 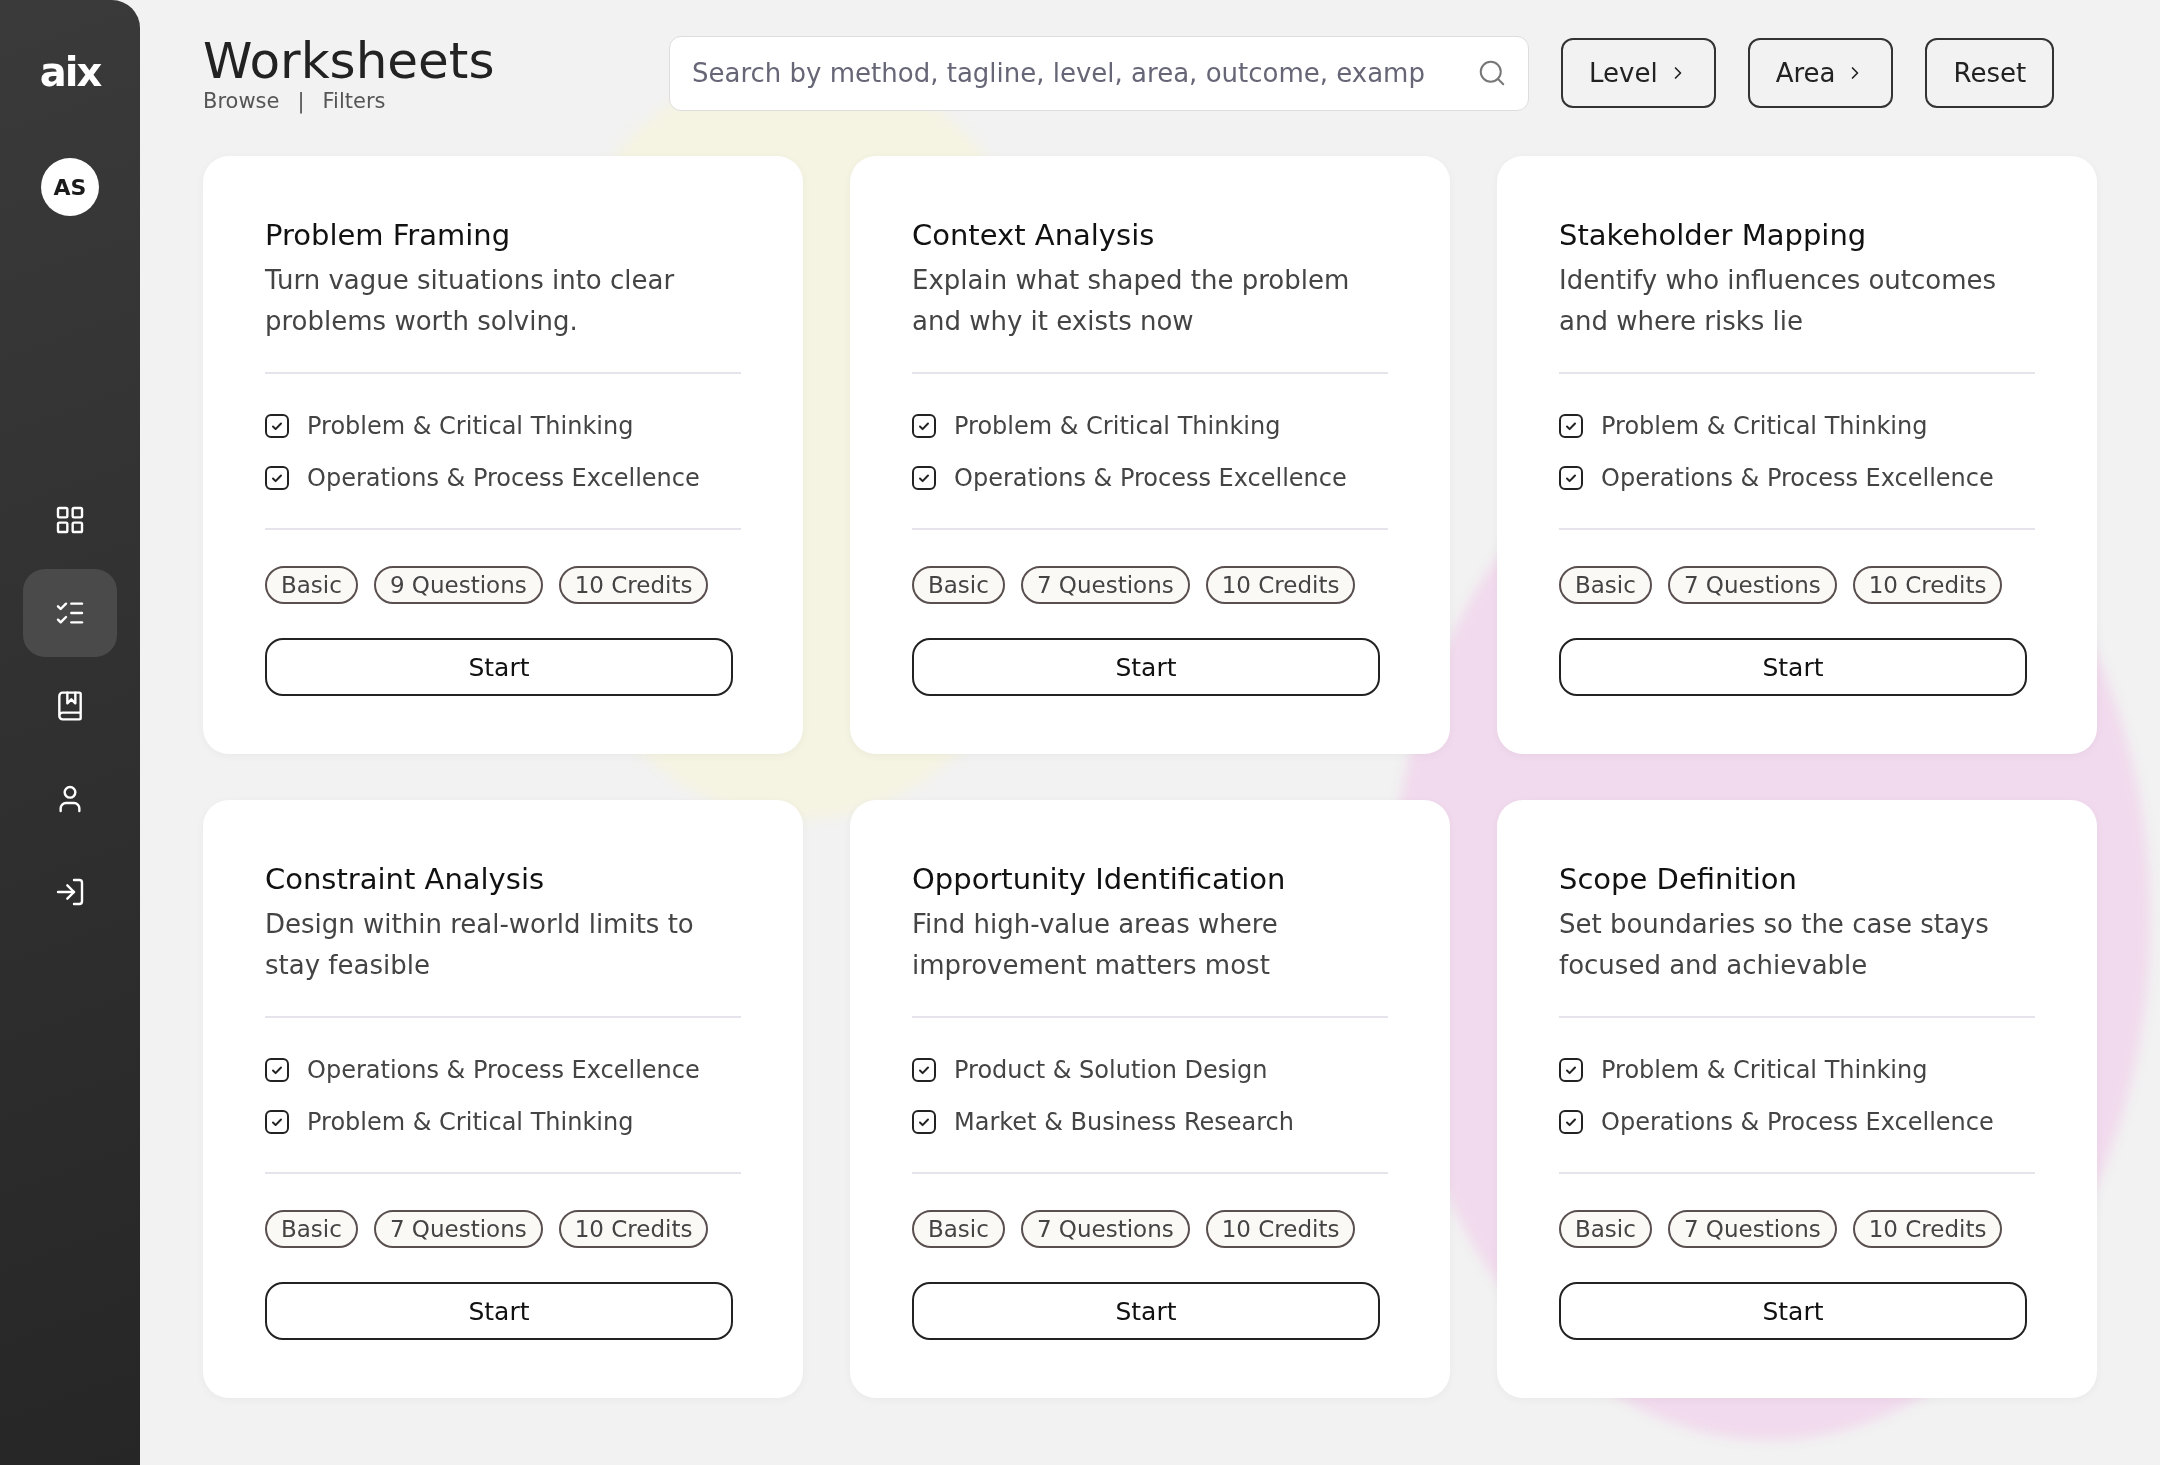 What do you see at coordinates (1774, 945) in the screenshot?
I see `card-description: Set boundaries so the case stays focused and achievable` at bounding box center [1774, 945].